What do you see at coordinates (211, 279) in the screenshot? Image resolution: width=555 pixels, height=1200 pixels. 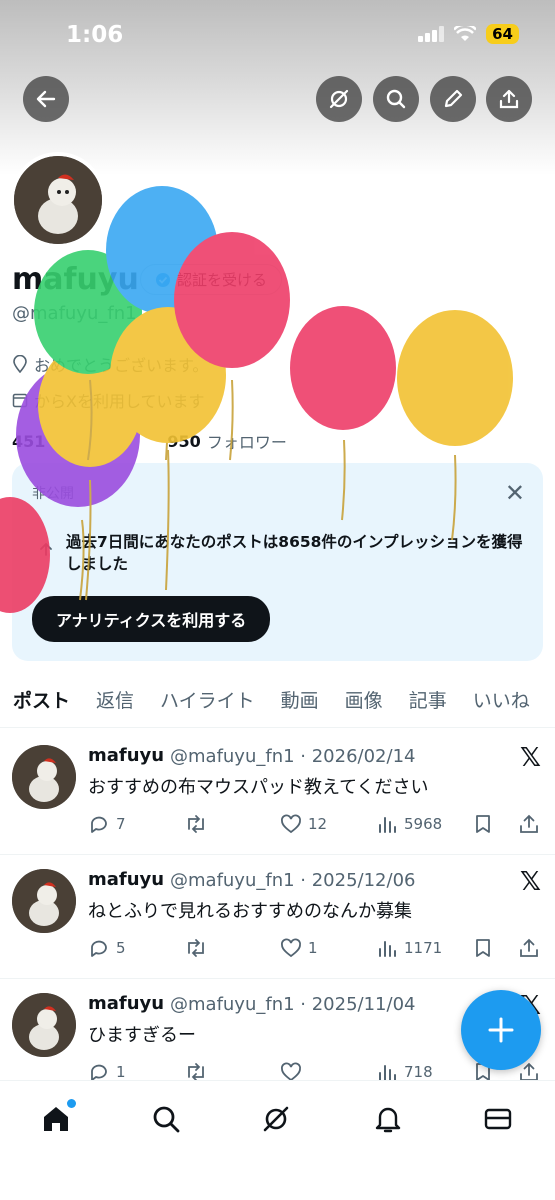 I see `verify-button: 認証を受ける` at bounding box center [211, 279].